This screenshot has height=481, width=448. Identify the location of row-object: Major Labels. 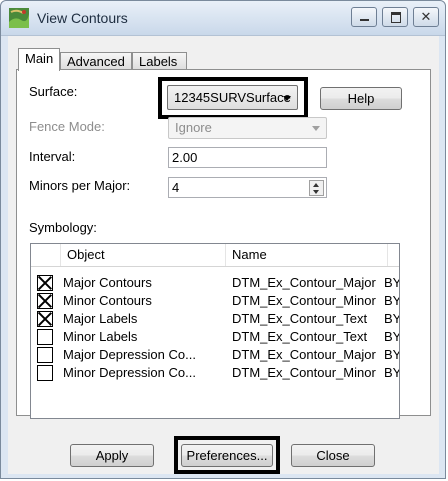
(100, 318).